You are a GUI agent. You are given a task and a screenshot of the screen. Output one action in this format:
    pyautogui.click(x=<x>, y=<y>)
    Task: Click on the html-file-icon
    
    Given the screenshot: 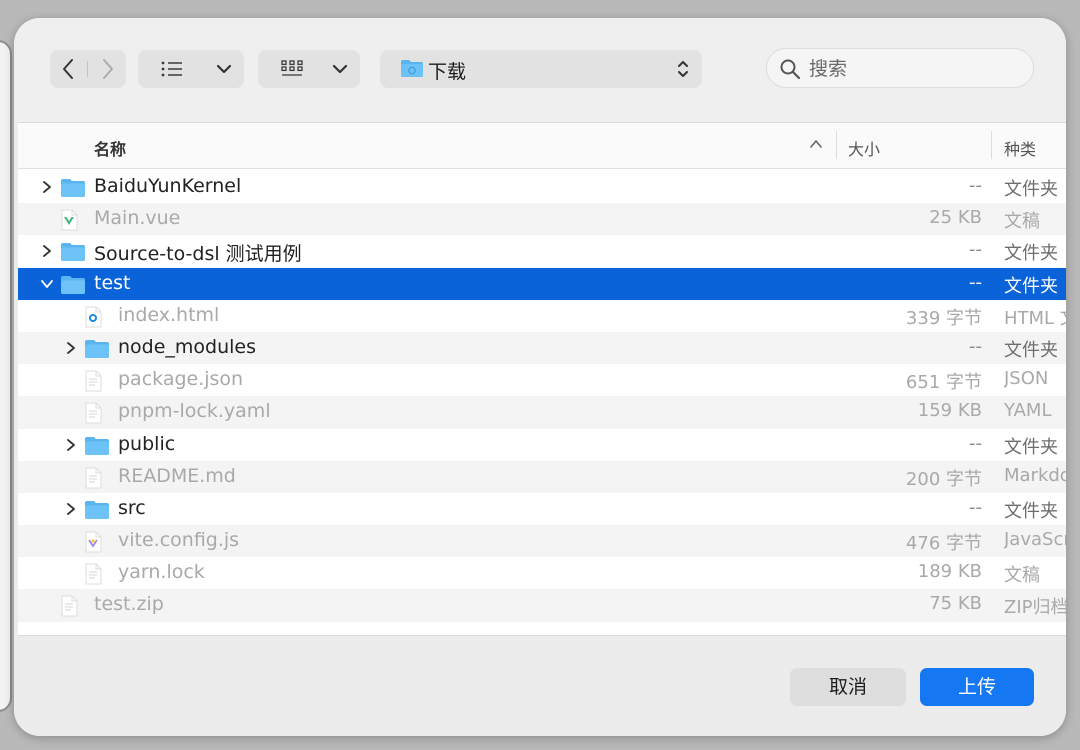 What is the action you would take?
    pyautogui.click(x=93, y=317)
    